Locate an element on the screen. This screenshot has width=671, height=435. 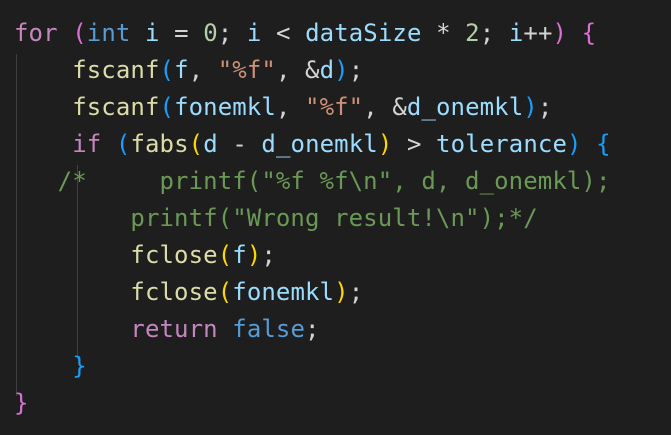
code-line-5: /* printf("%f %f\n", d, d_onemkl); is located at coordinates (312, 181).